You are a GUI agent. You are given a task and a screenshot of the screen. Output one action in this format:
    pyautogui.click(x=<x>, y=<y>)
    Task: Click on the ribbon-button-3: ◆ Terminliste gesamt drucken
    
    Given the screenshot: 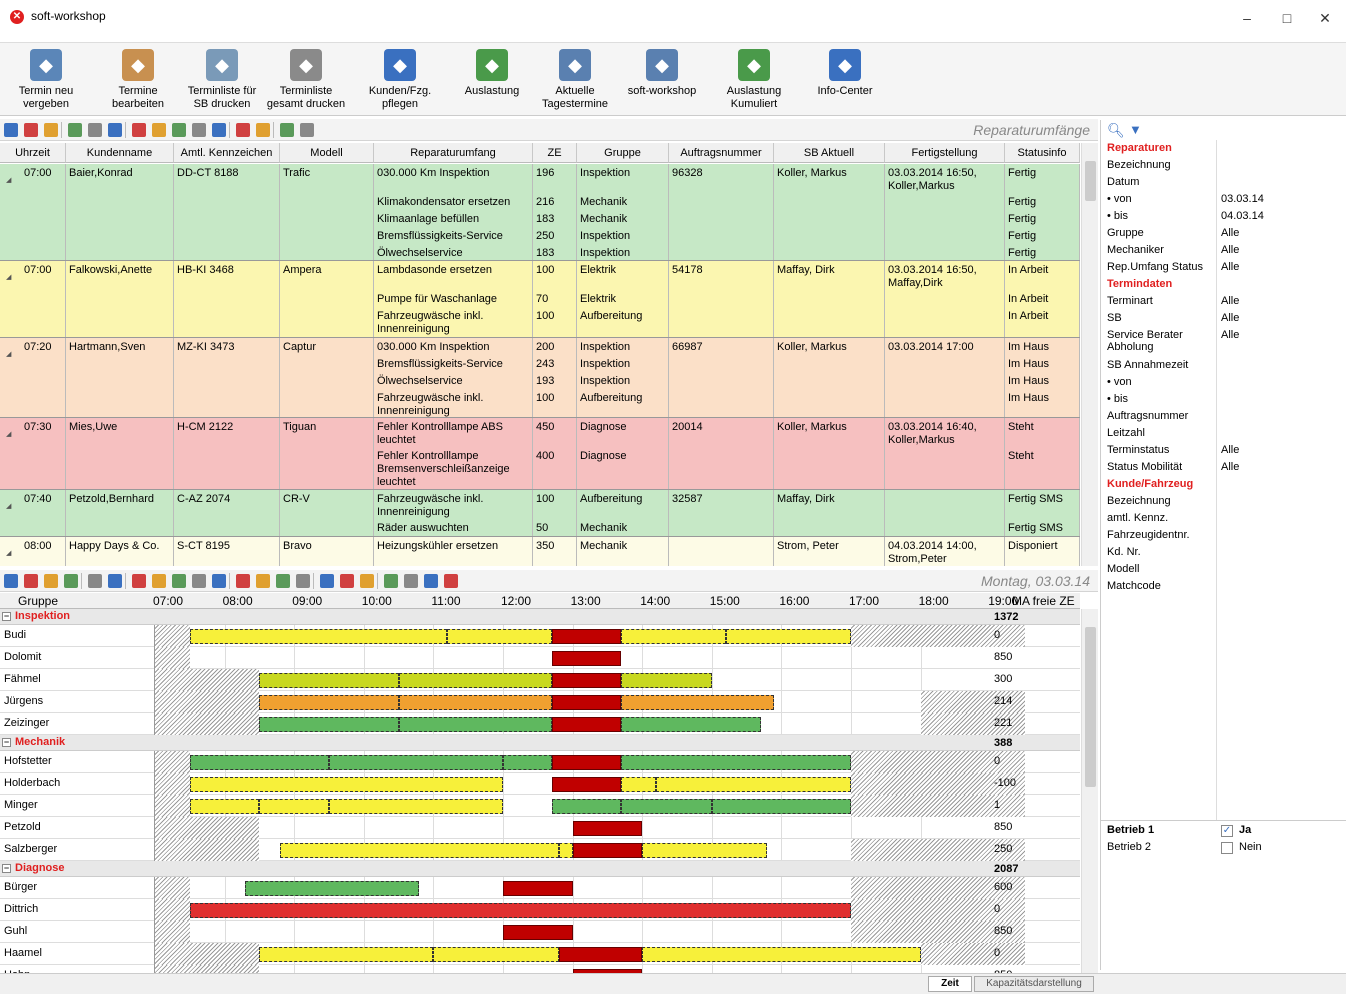 What is the action you would take?
    pyautogui.click(x=306, y=82)
    